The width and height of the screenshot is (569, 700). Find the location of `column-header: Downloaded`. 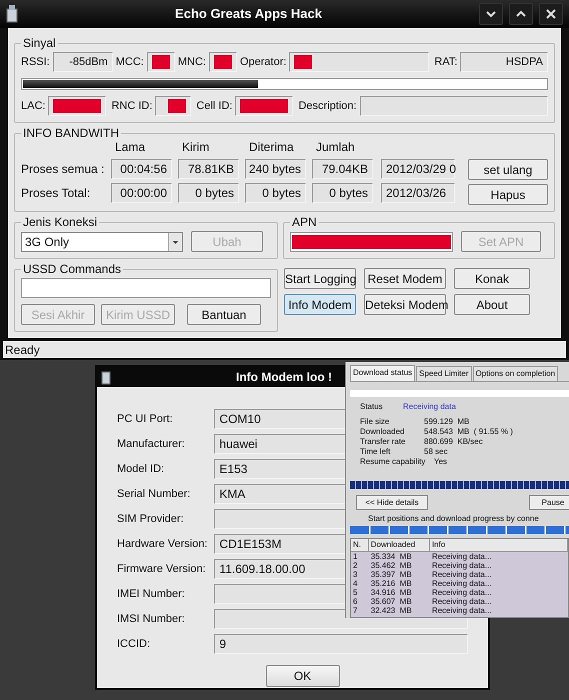

column-header: Downloaded is located at coordinates (399, 545).